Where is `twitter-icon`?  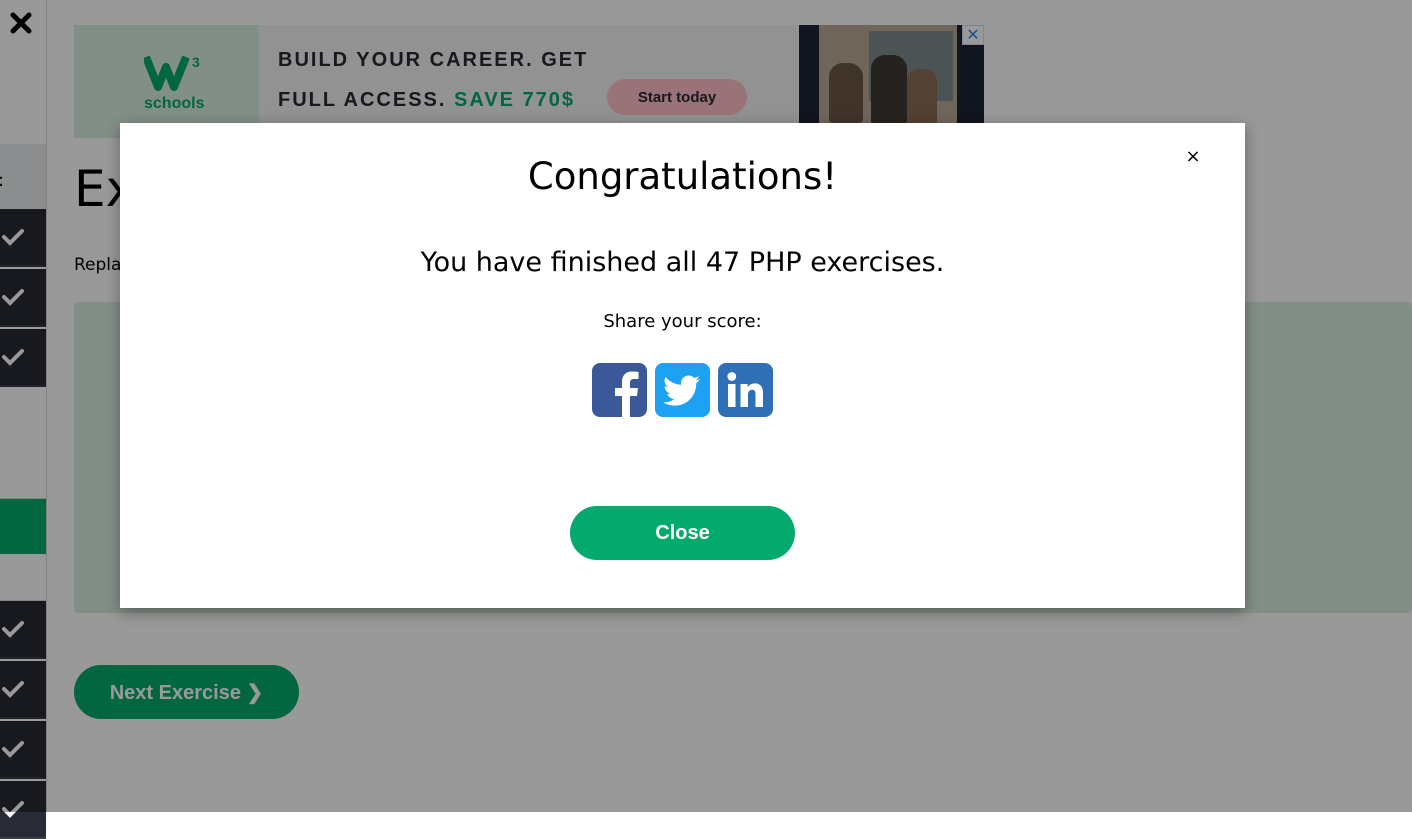 twitter-icon is located at coordinates (682, 390).